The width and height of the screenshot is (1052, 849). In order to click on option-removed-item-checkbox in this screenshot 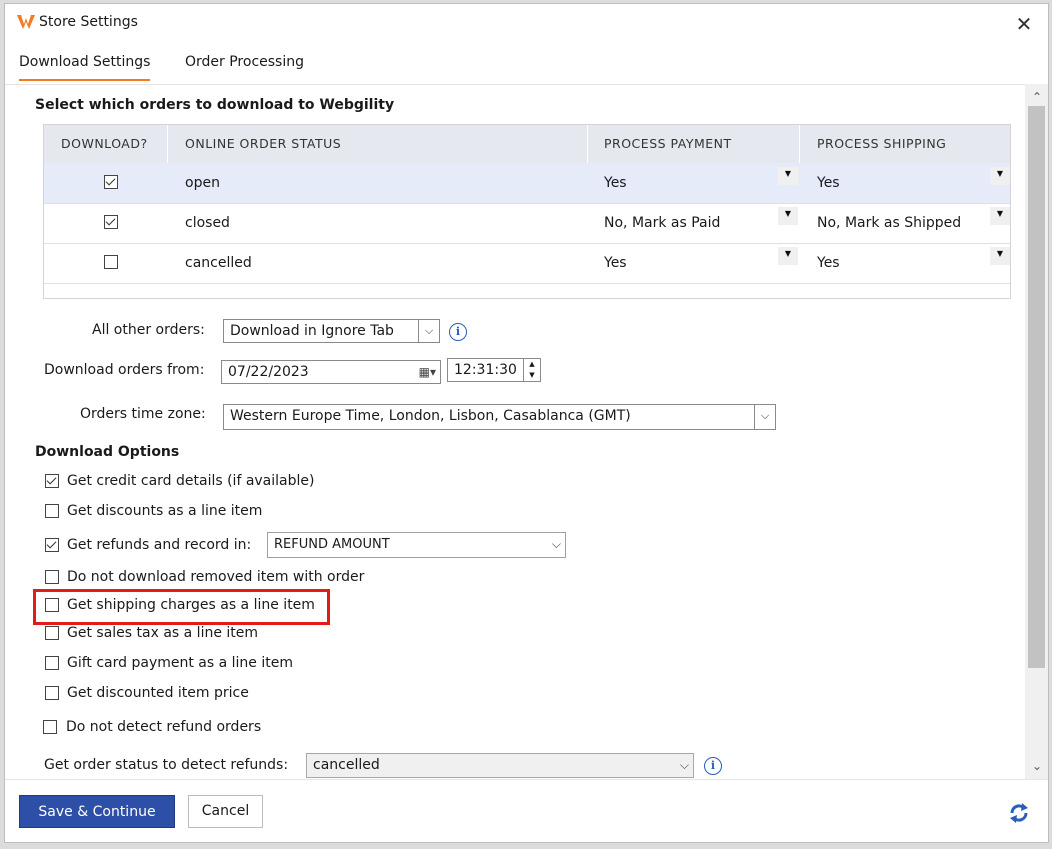, I will do `click(52, 577)`.